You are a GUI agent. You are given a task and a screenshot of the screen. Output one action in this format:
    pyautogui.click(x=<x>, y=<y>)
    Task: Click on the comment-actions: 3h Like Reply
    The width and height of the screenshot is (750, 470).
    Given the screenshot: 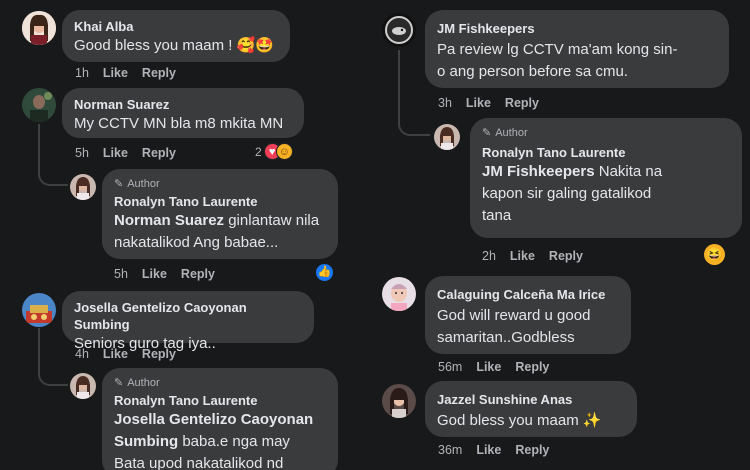 What is the action you would take?
    pyautogui.click(x=495, y=103)
    